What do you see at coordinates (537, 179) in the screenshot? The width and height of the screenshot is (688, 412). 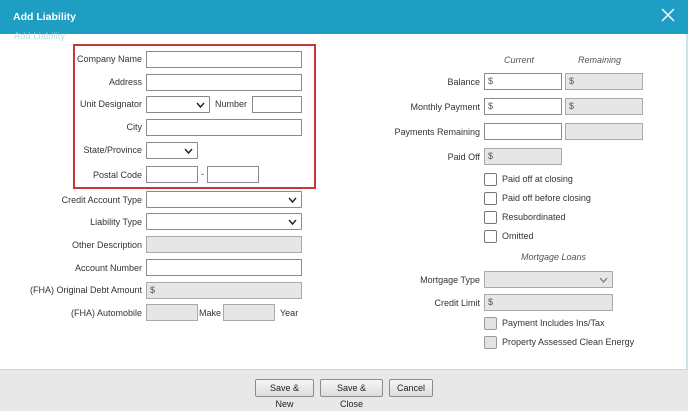 I see `paid-off-at-closing-label: Paid off at closing` at bounding box center [537, 179].